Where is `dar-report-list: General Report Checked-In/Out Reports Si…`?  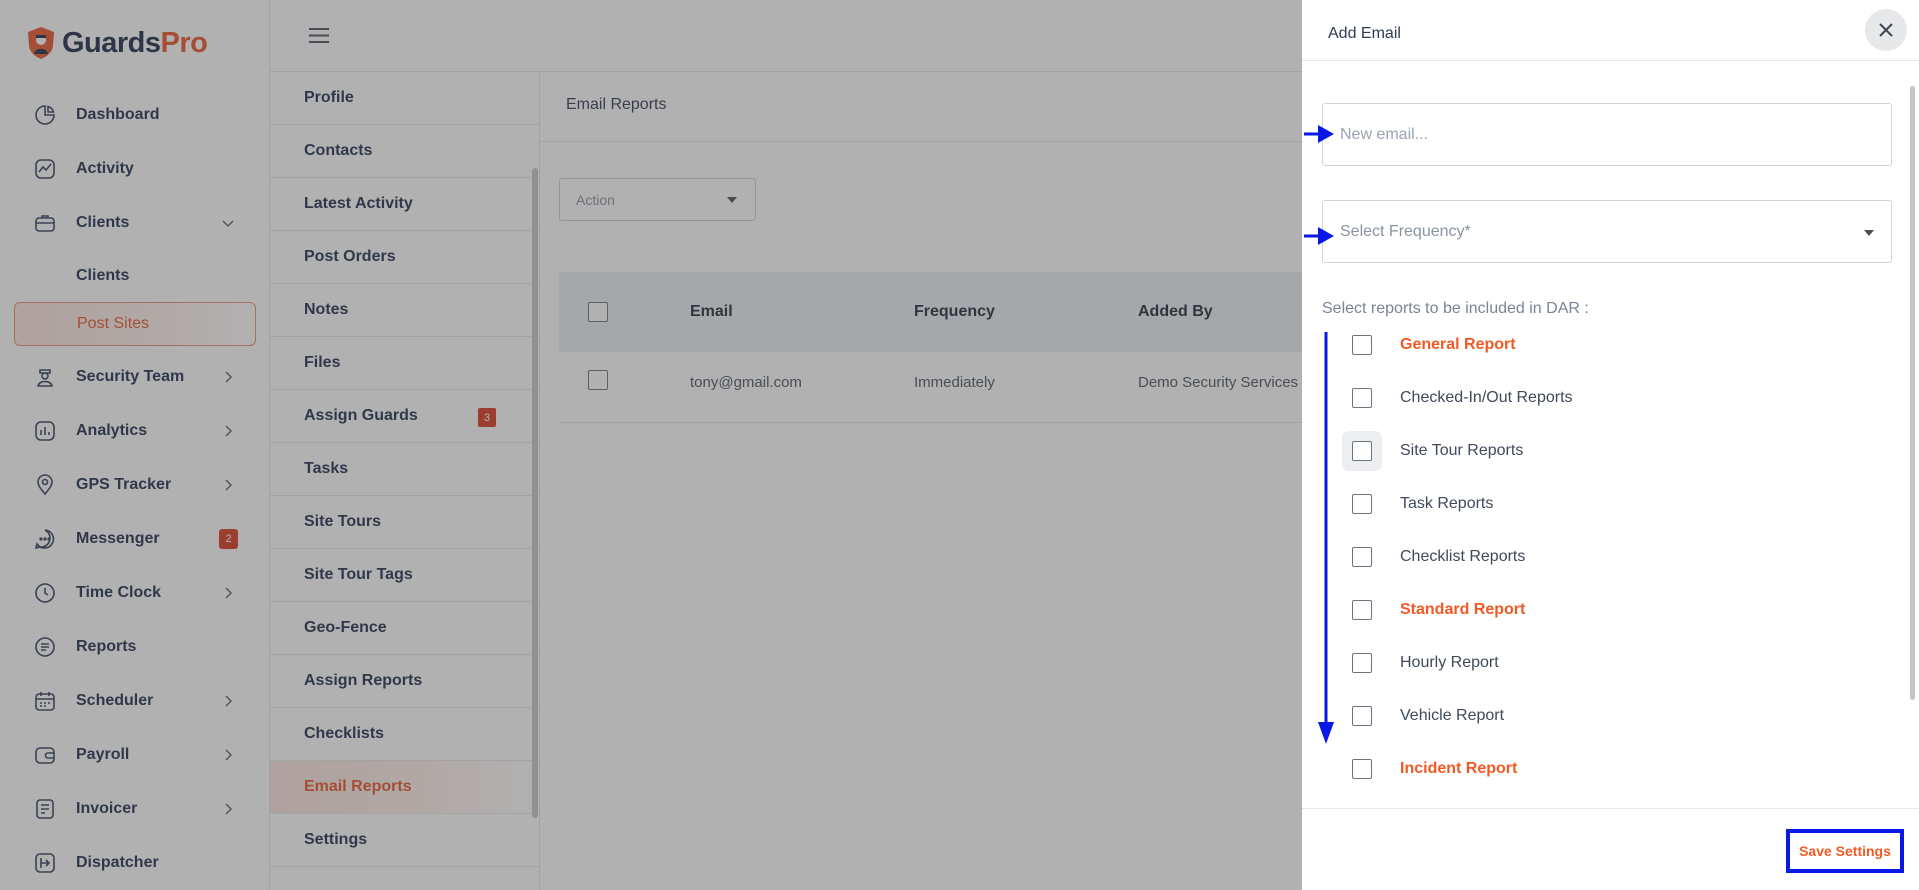 dar-report-list: General Report Checked-In/Out Reports Si… is located at coordinates (1600, 556).